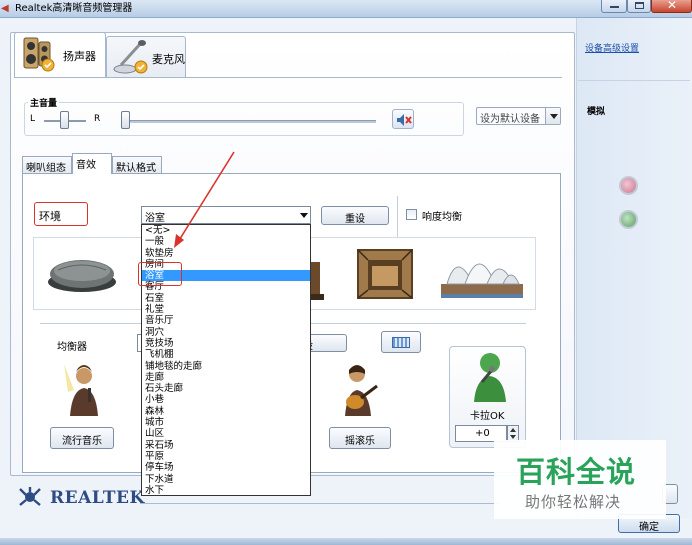 Image resolution: width=692 pixels, height=545 pixels. I want to click on karaoke-label: 卡拉OK, so click(487, 416).